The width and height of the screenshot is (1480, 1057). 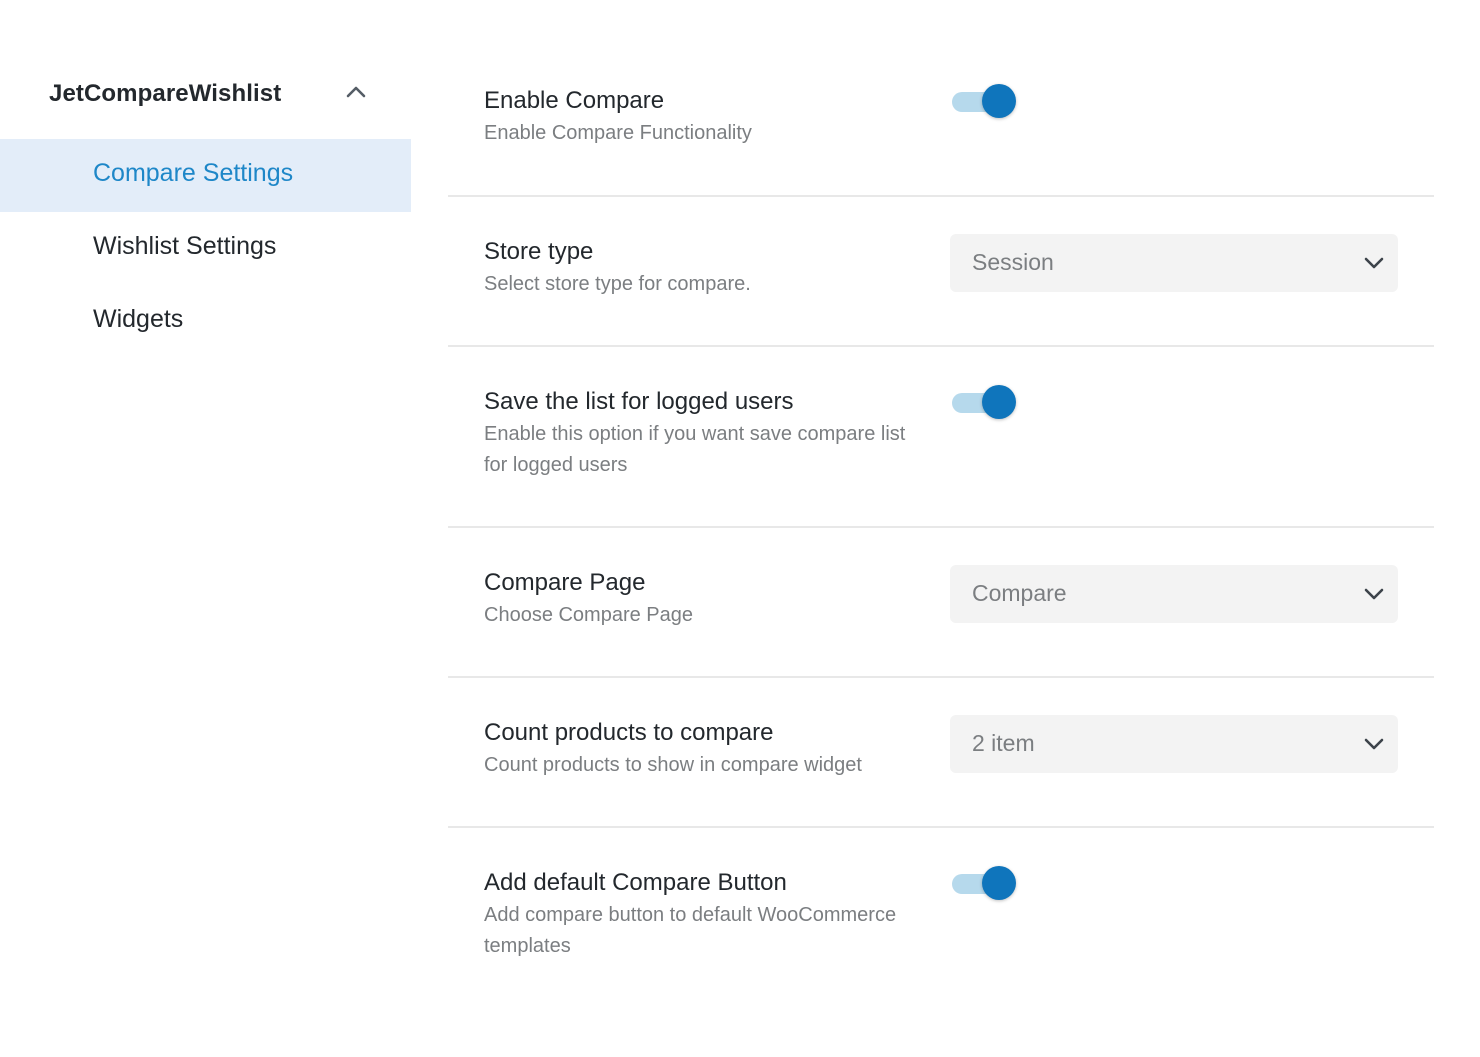 What do you see at coordinates (138, 319) in the screenshot?
I see `sidebar-item-label: Widgets` at bounding box center [138, 319].